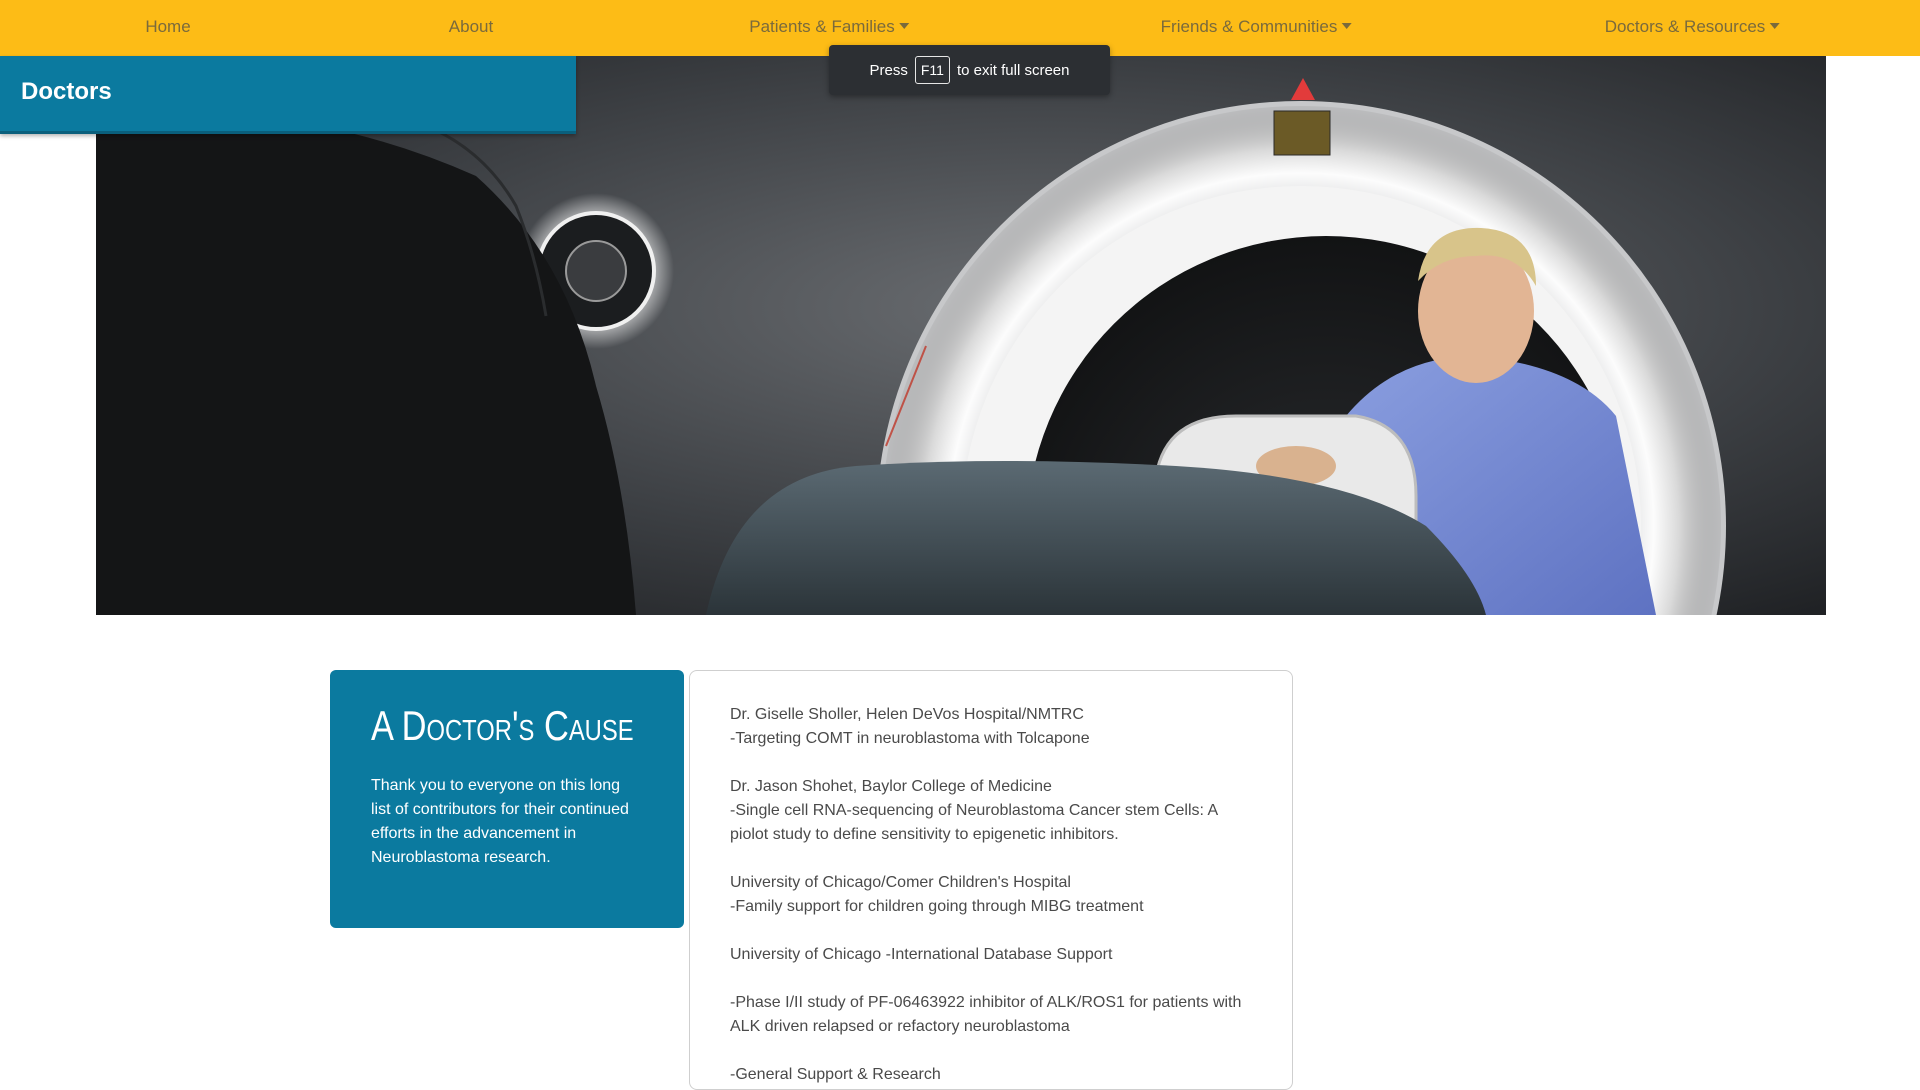 The image size is (1920, 1090). Describe the element at coordinates (822, 26) in the screenshot. I see `nav-patients-families-label: Patients & Families` at that location.